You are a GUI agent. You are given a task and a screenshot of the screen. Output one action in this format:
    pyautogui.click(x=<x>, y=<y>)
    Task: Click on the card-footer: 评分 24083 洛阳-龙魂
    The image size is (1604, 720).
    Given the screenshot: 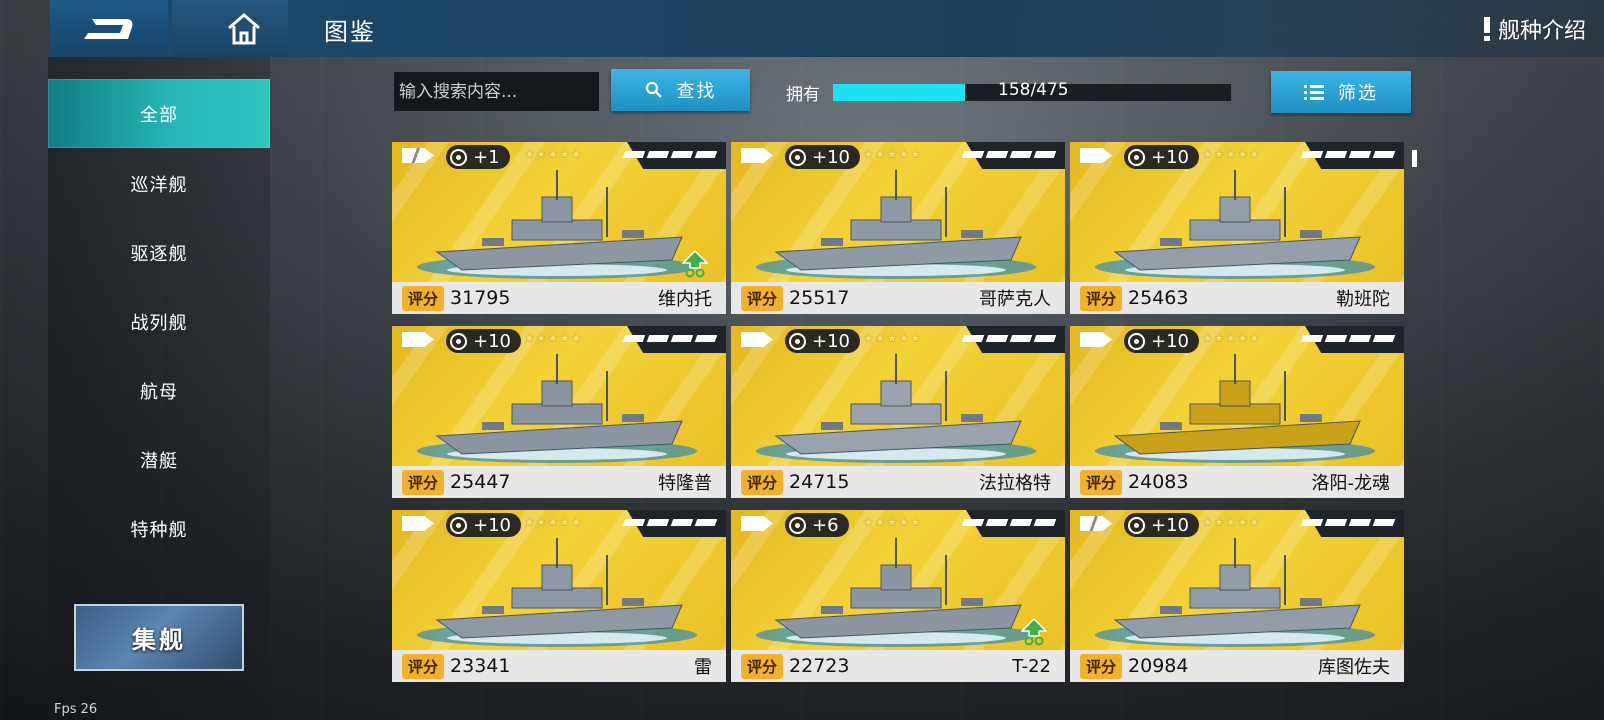 What is the action you would take?
    pyautogui.click(x=1237, y=482)
    